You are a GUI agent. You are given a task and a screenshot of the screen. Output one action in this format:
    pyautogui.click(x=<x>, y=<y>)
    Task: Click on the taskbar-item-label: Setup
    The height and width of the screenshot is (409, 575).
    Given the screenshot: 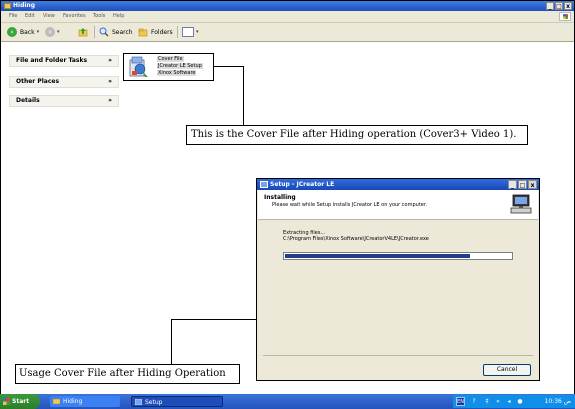 What is the action you would take?
    pyautogui.click(x=154, y=402)
    